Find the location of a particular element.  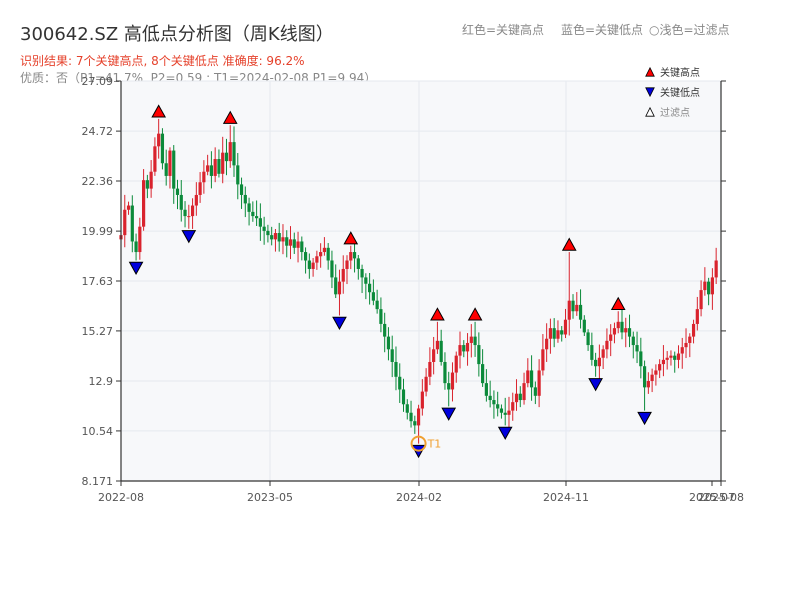

y-tick-label: 19.99 is located at coordinates (98, 231).